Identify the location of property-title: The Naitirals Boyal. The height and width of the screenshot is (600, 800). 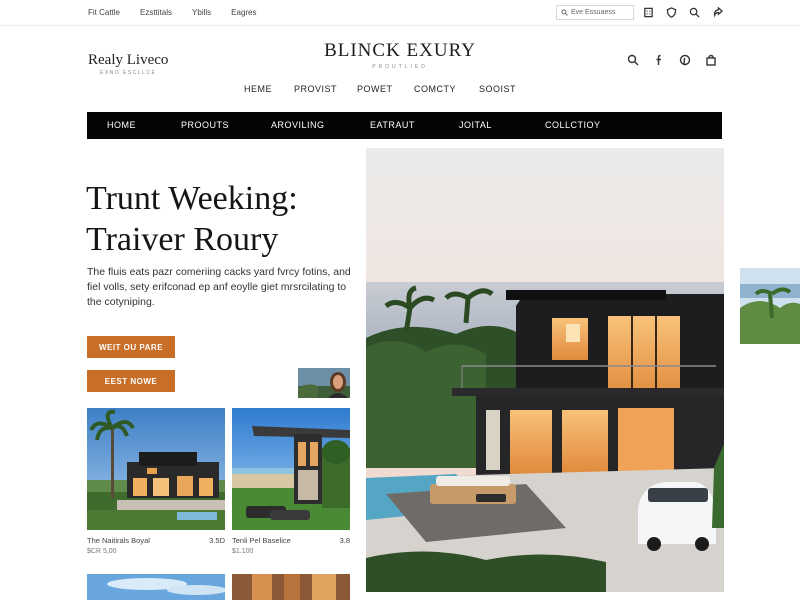
(118, 540).